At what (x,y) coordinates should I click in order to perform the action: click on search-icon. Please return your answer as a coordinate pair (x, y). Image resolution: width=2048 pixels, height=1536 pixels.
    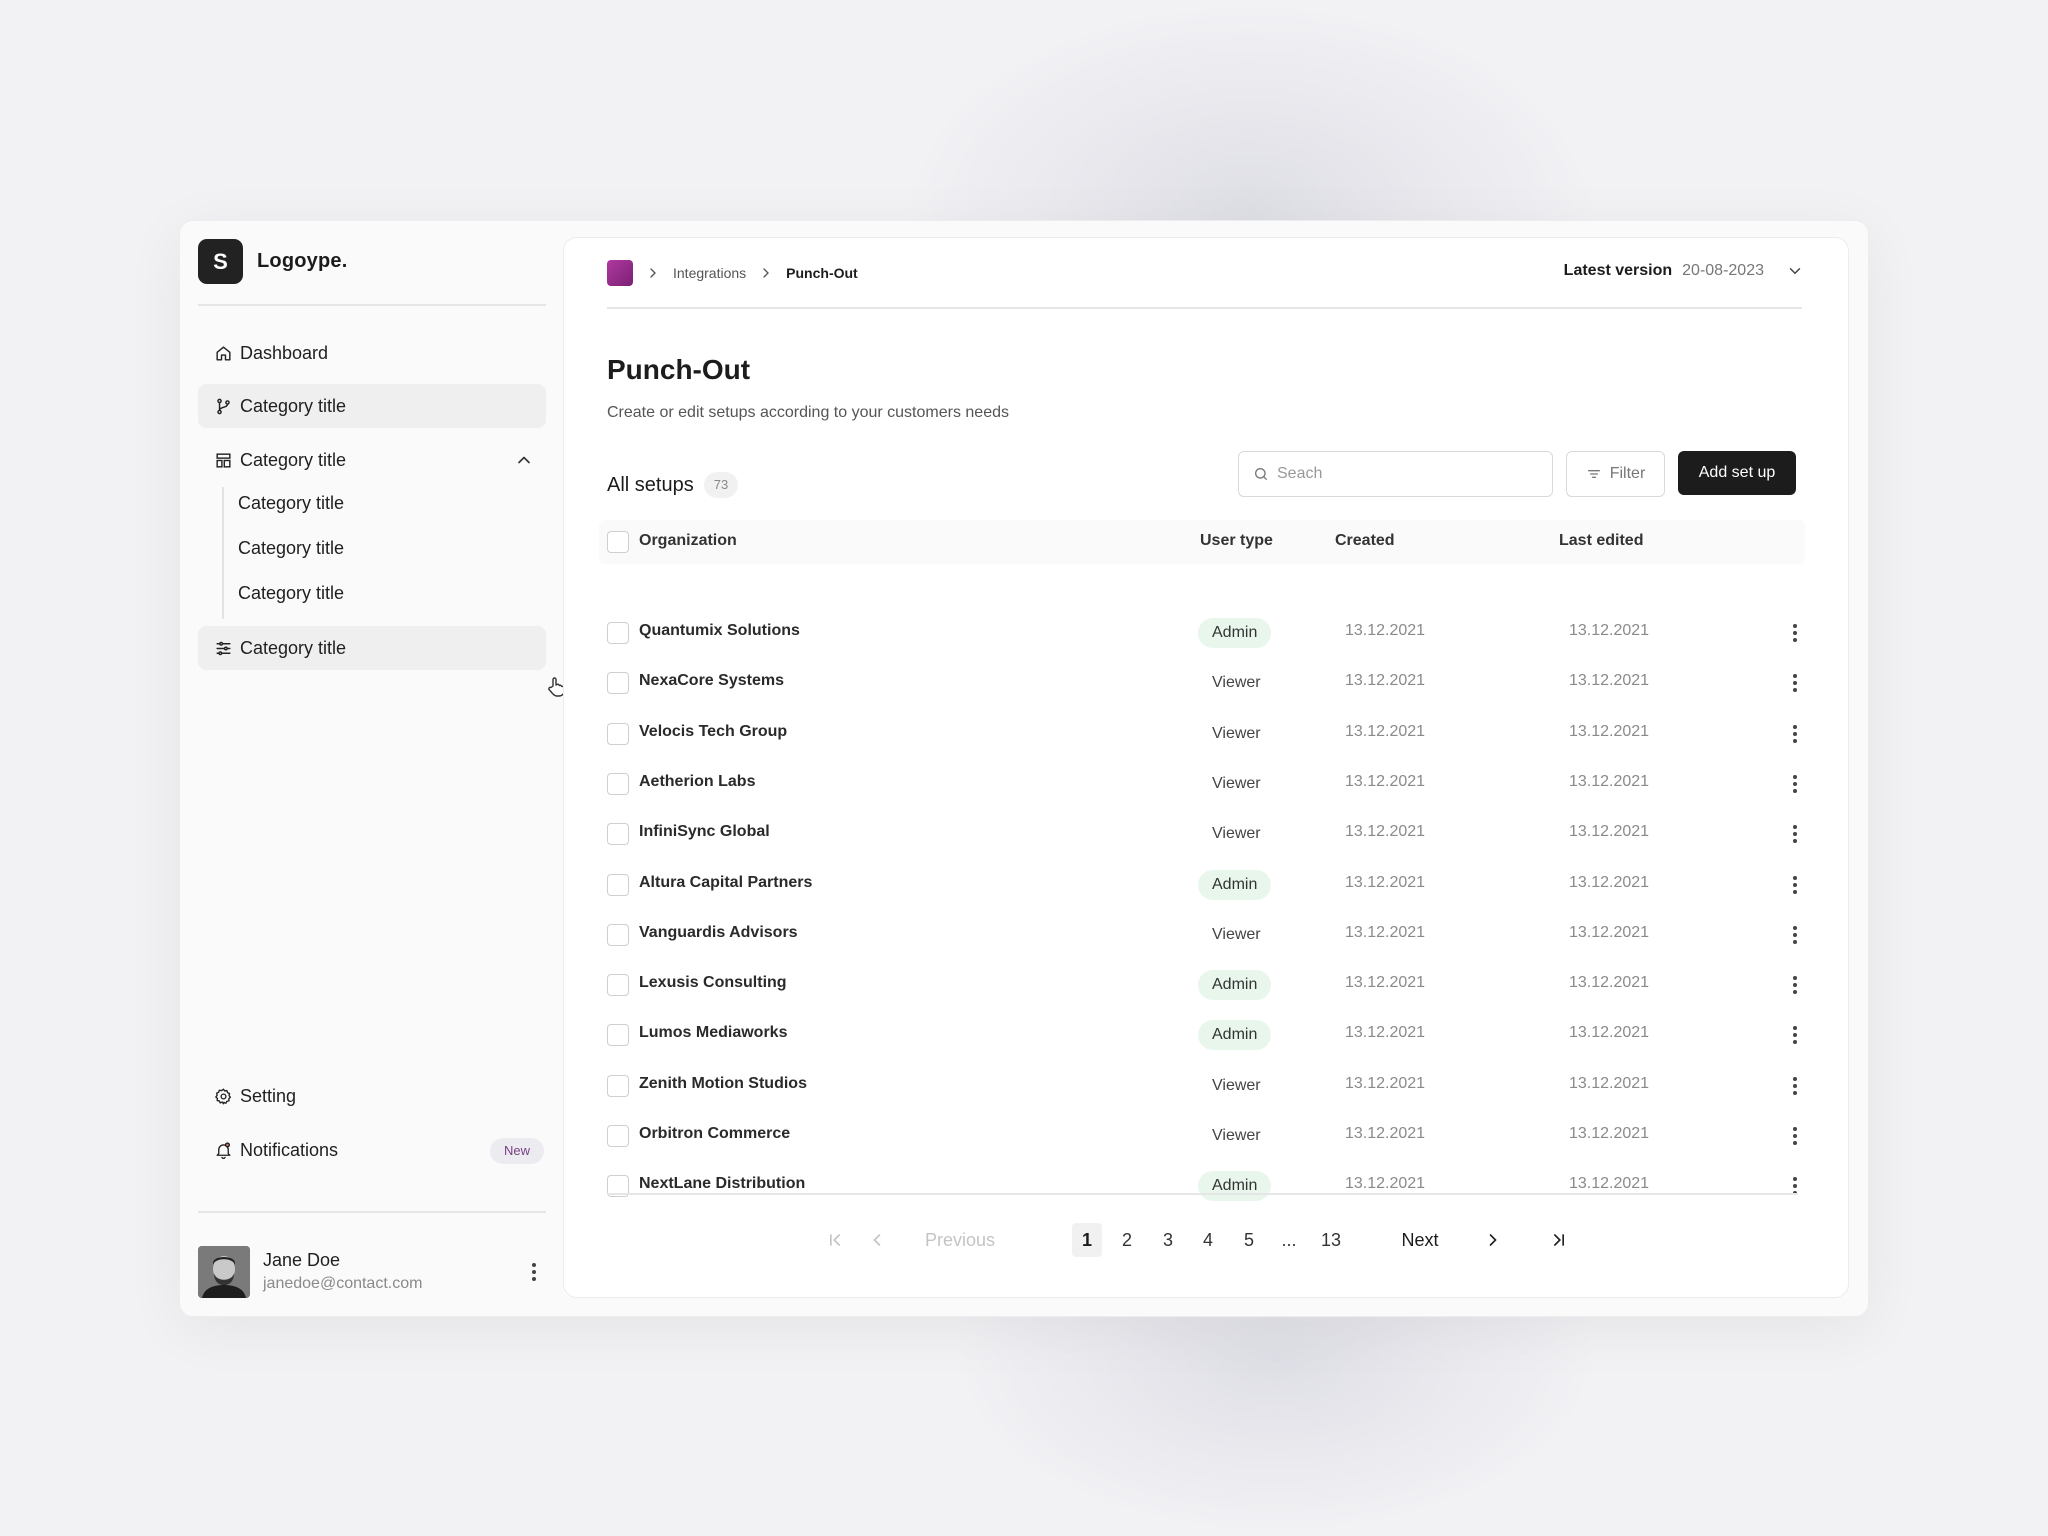
    Looking at the image, I should click on (1261, 474).